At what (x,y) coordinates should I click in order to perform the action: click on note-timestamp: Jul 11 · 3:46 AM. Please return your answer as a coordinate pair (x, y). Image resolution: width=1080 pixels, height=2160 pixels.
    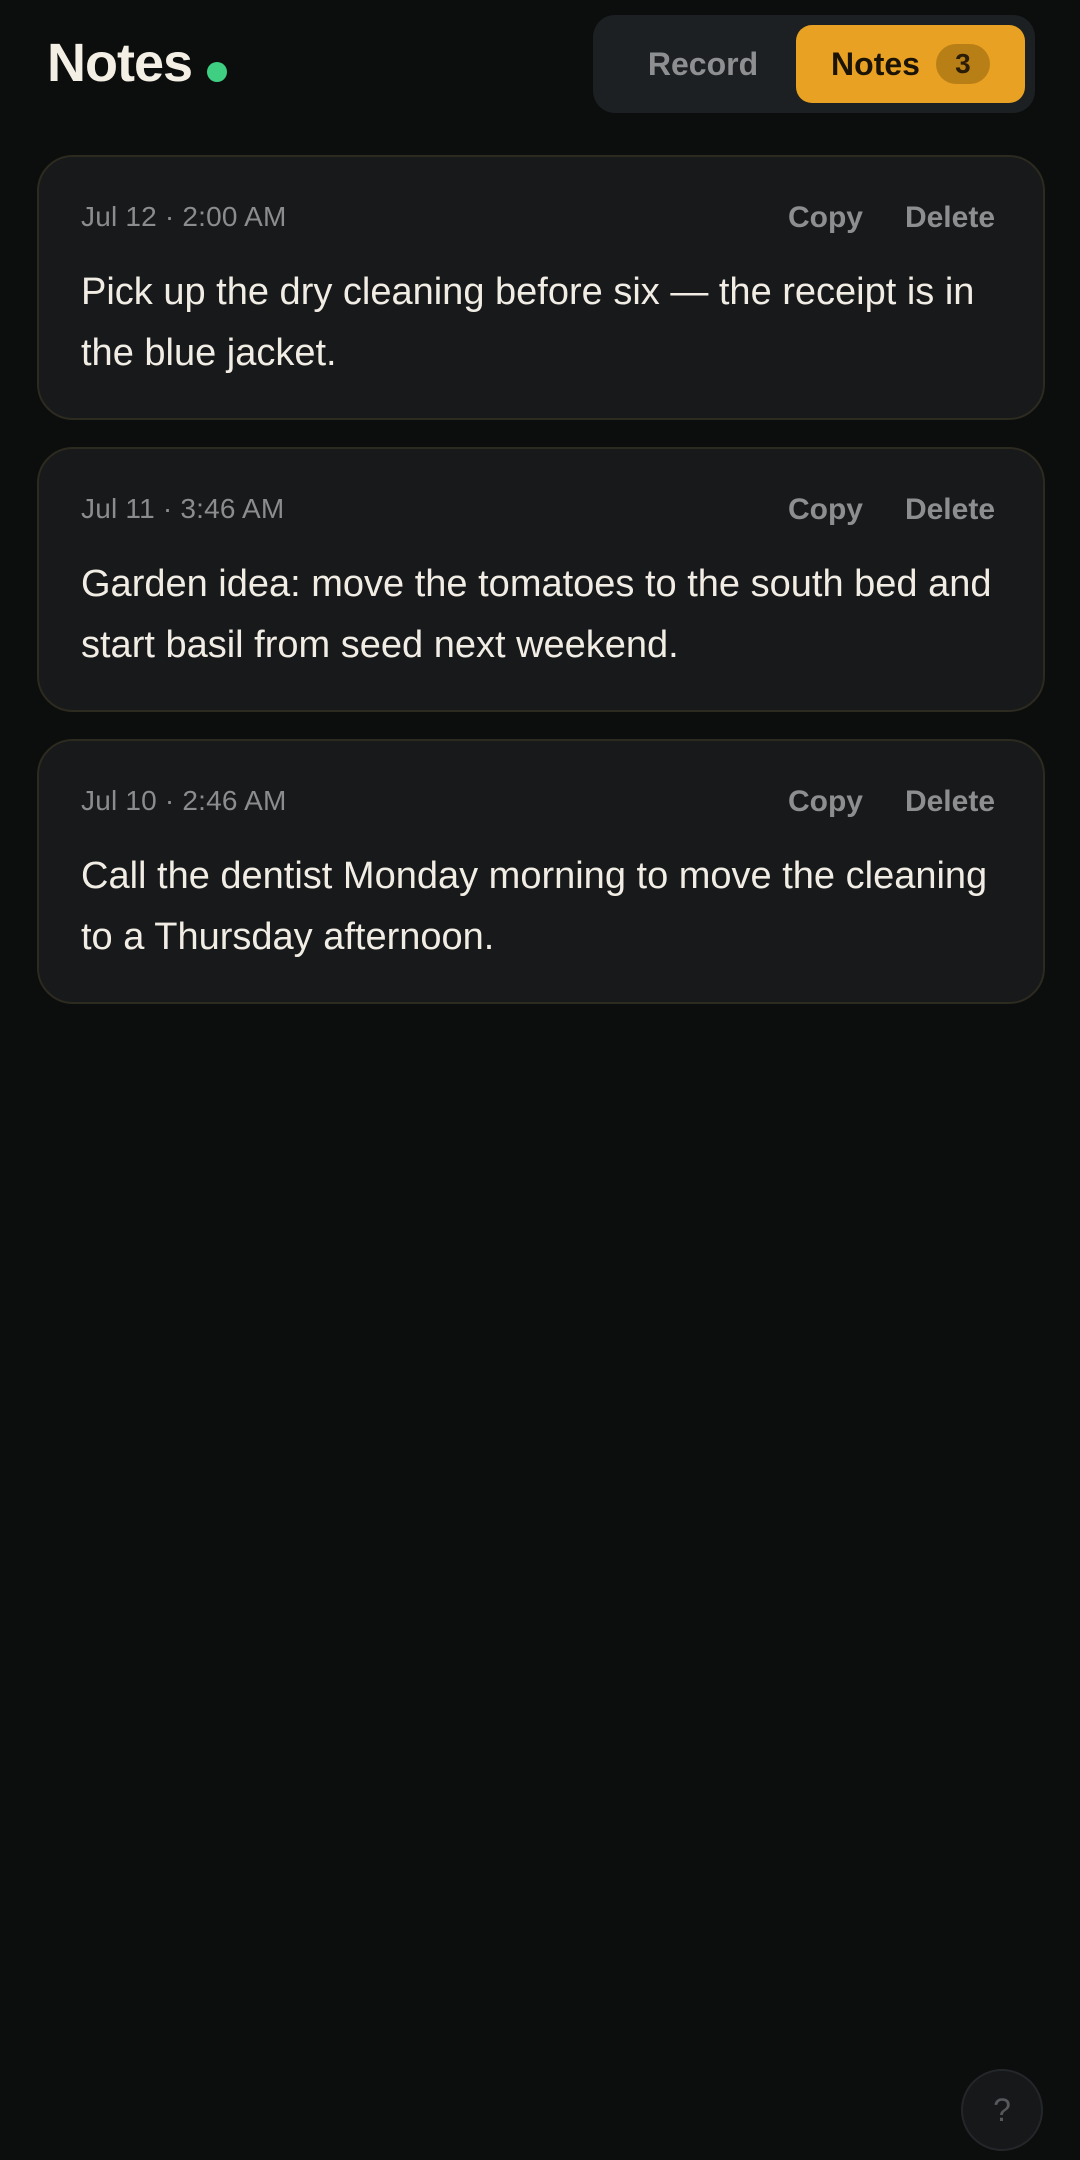
    Looking at the image, I should click on (183, 508).